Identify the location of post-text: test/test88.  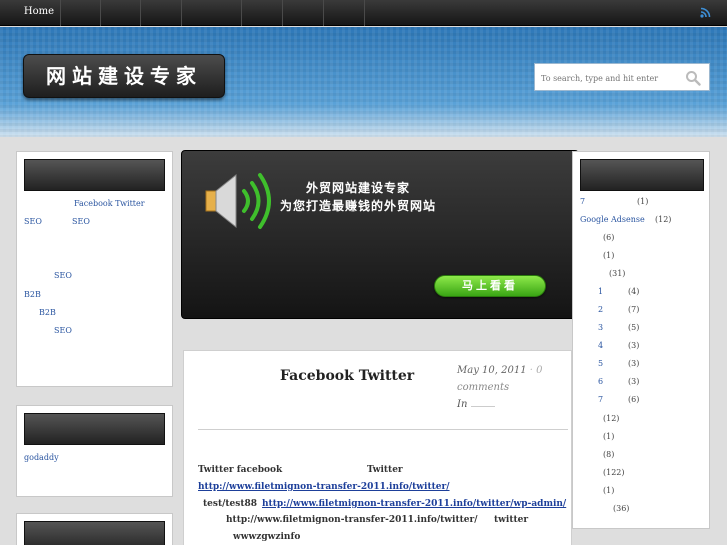
(230, 504).